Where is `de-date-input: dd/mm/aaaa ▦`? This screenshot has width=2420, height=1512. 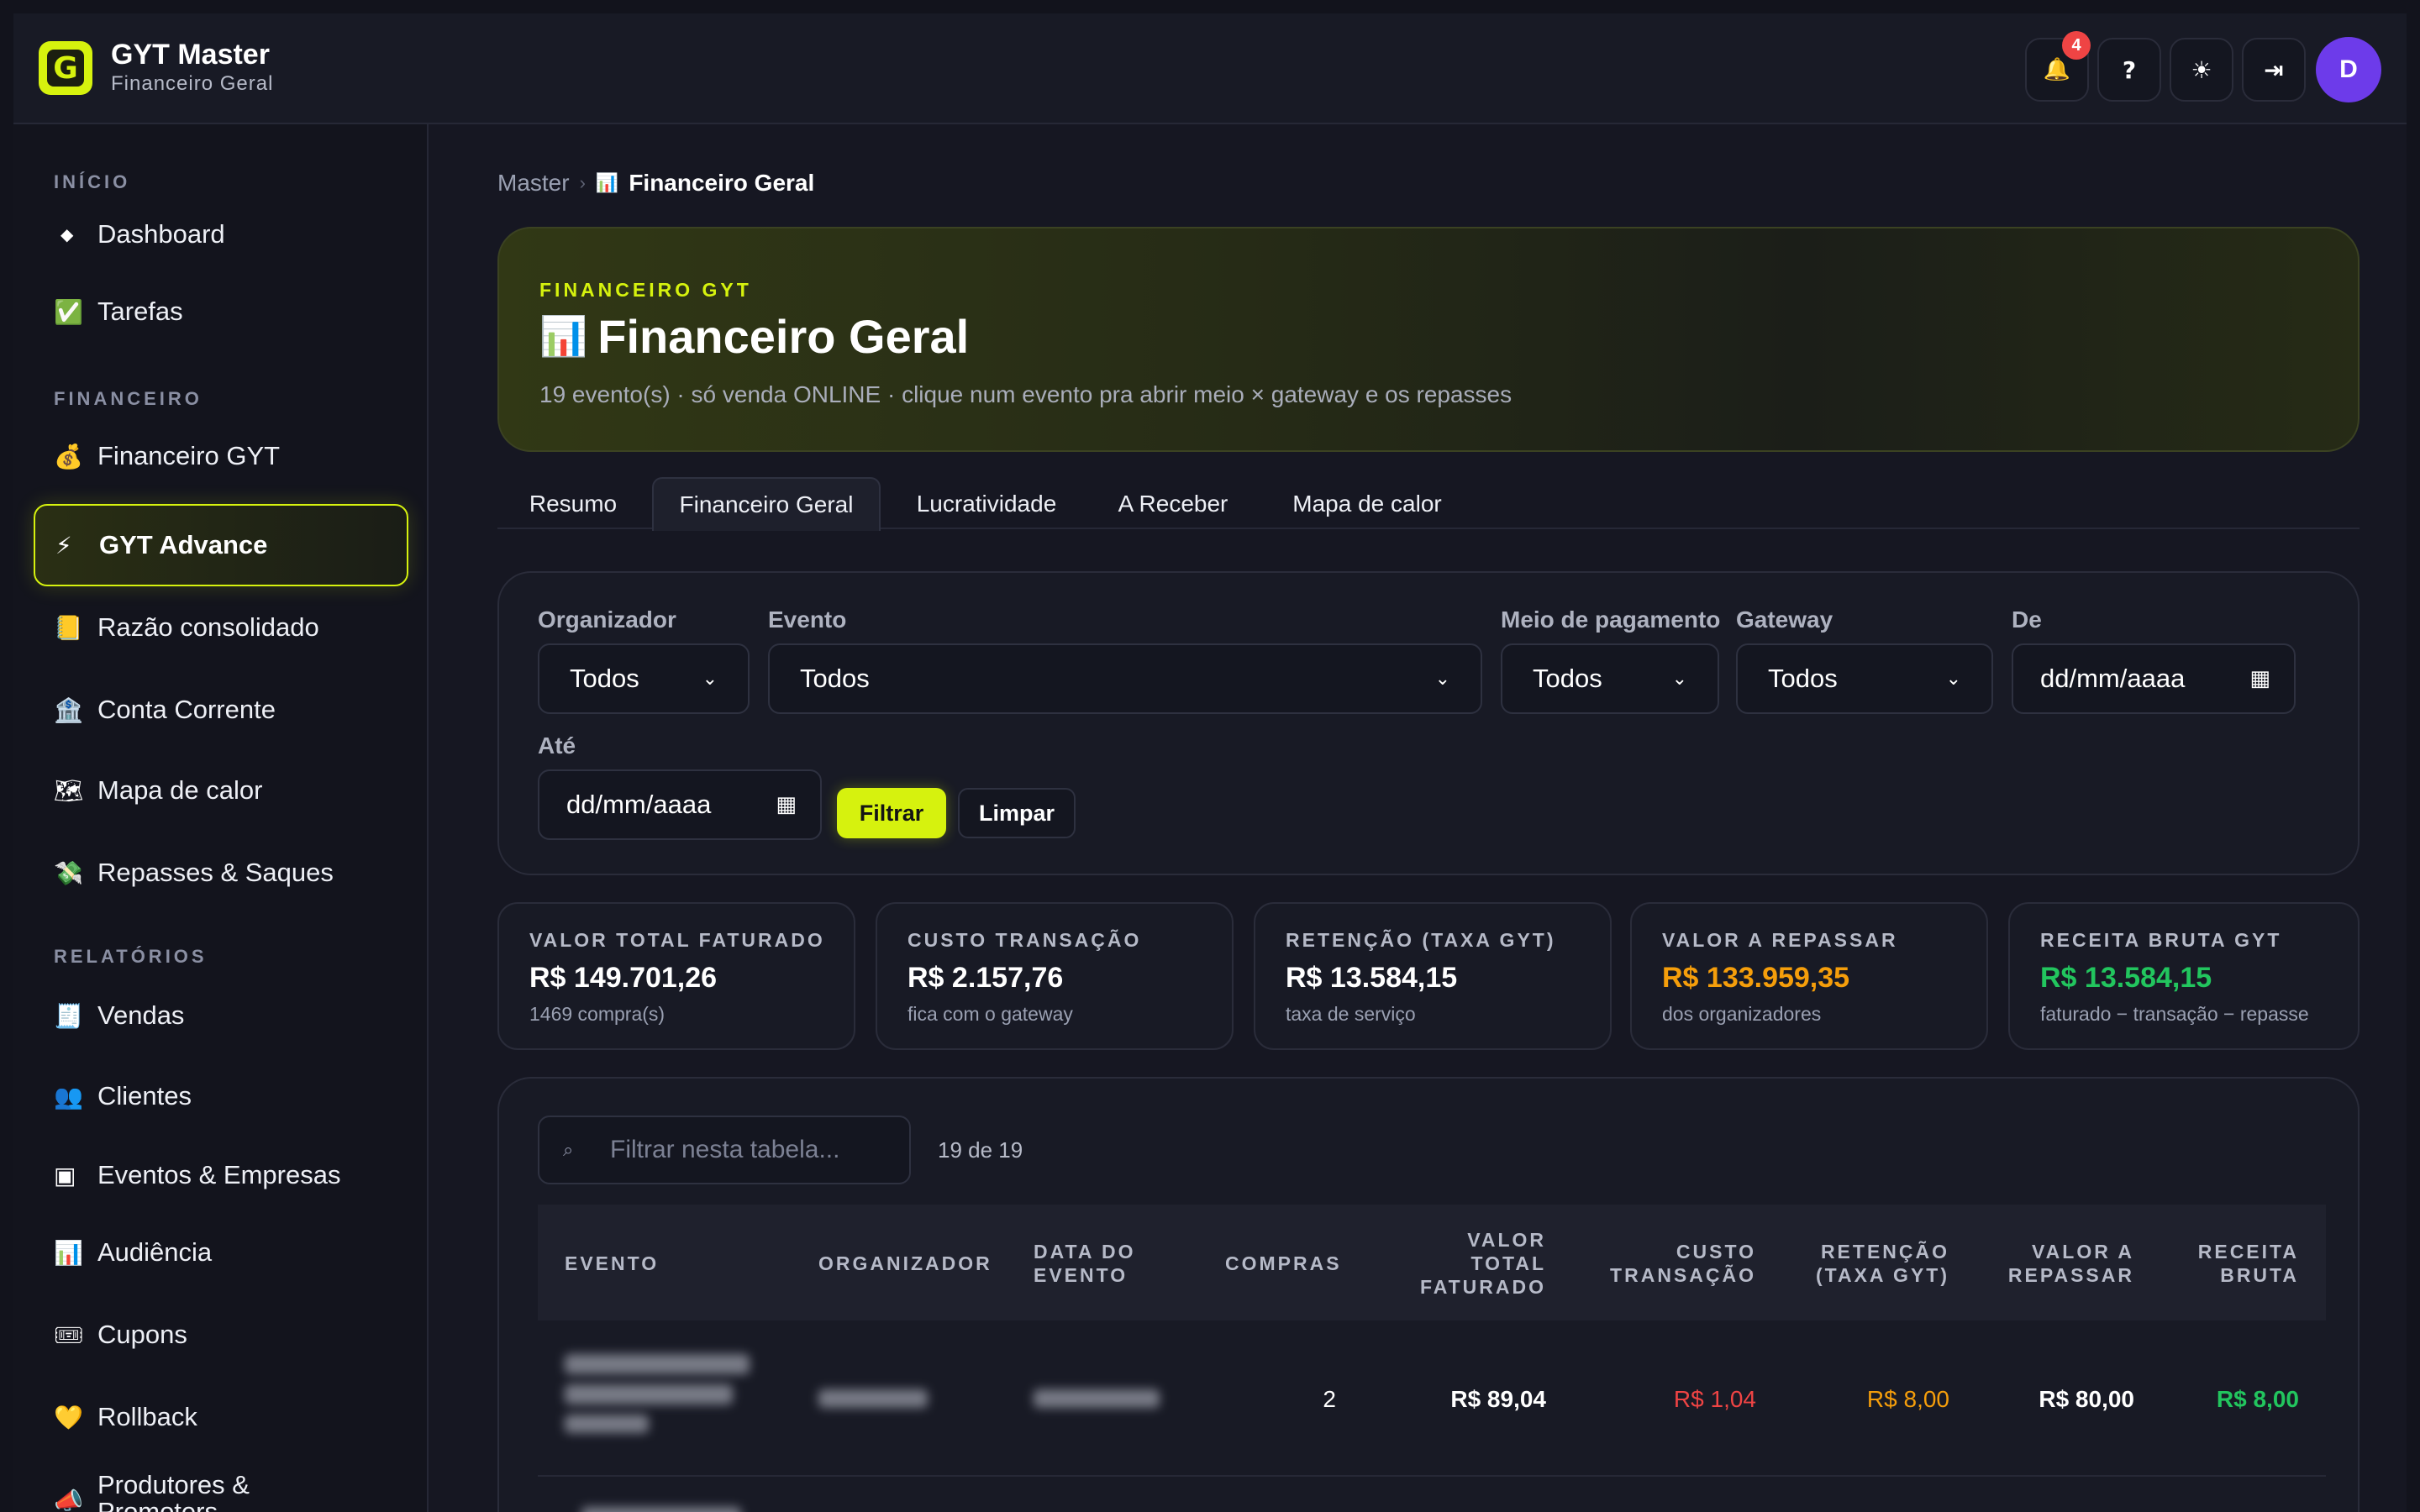
de-date-input: dd/mm/aaaa ▦ is located at coordinates (2154, 678).